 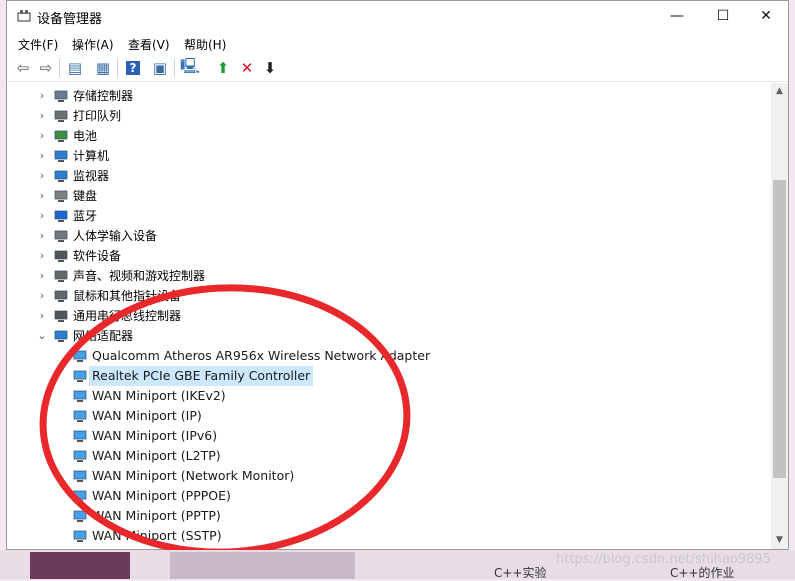 I want to click on window-title: 设备管理器, so click(x=70, y=19).